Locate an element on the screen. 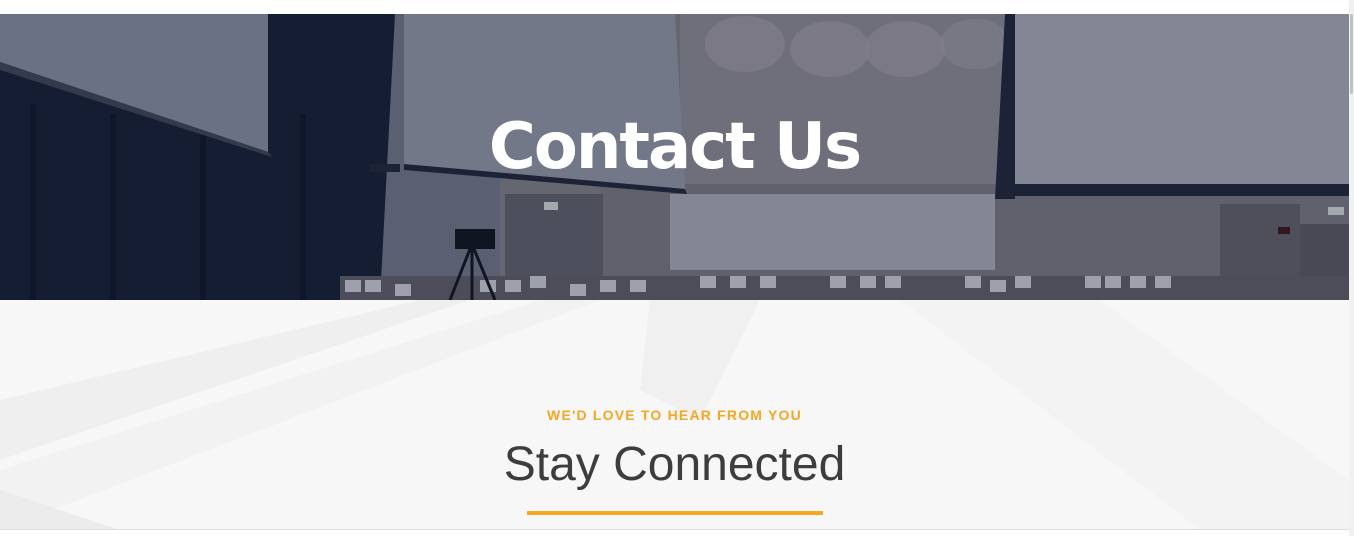 The height and width of the screenshot is (536, 1354). section-title: Stay Connected is located at coordinates (674, 464).